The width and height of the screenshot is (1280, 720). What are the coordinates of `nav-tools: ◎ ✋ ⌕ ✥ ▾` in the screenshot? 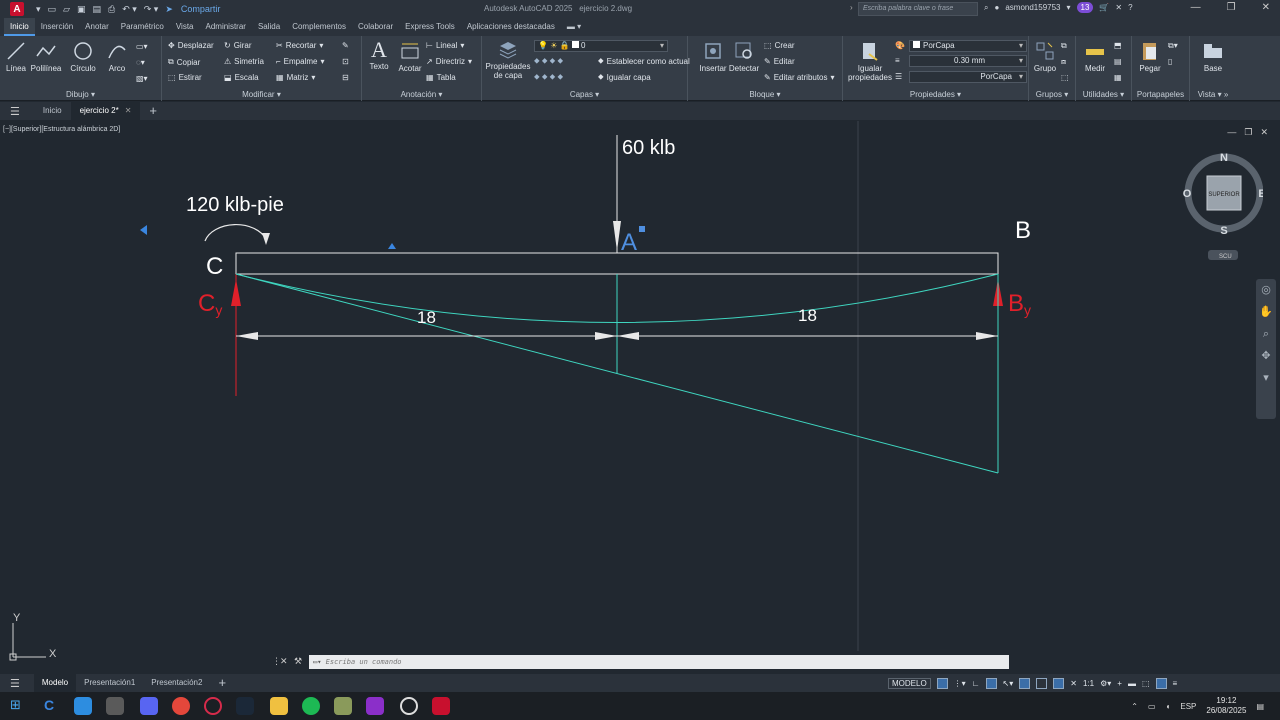 It's located at (1266, 334).